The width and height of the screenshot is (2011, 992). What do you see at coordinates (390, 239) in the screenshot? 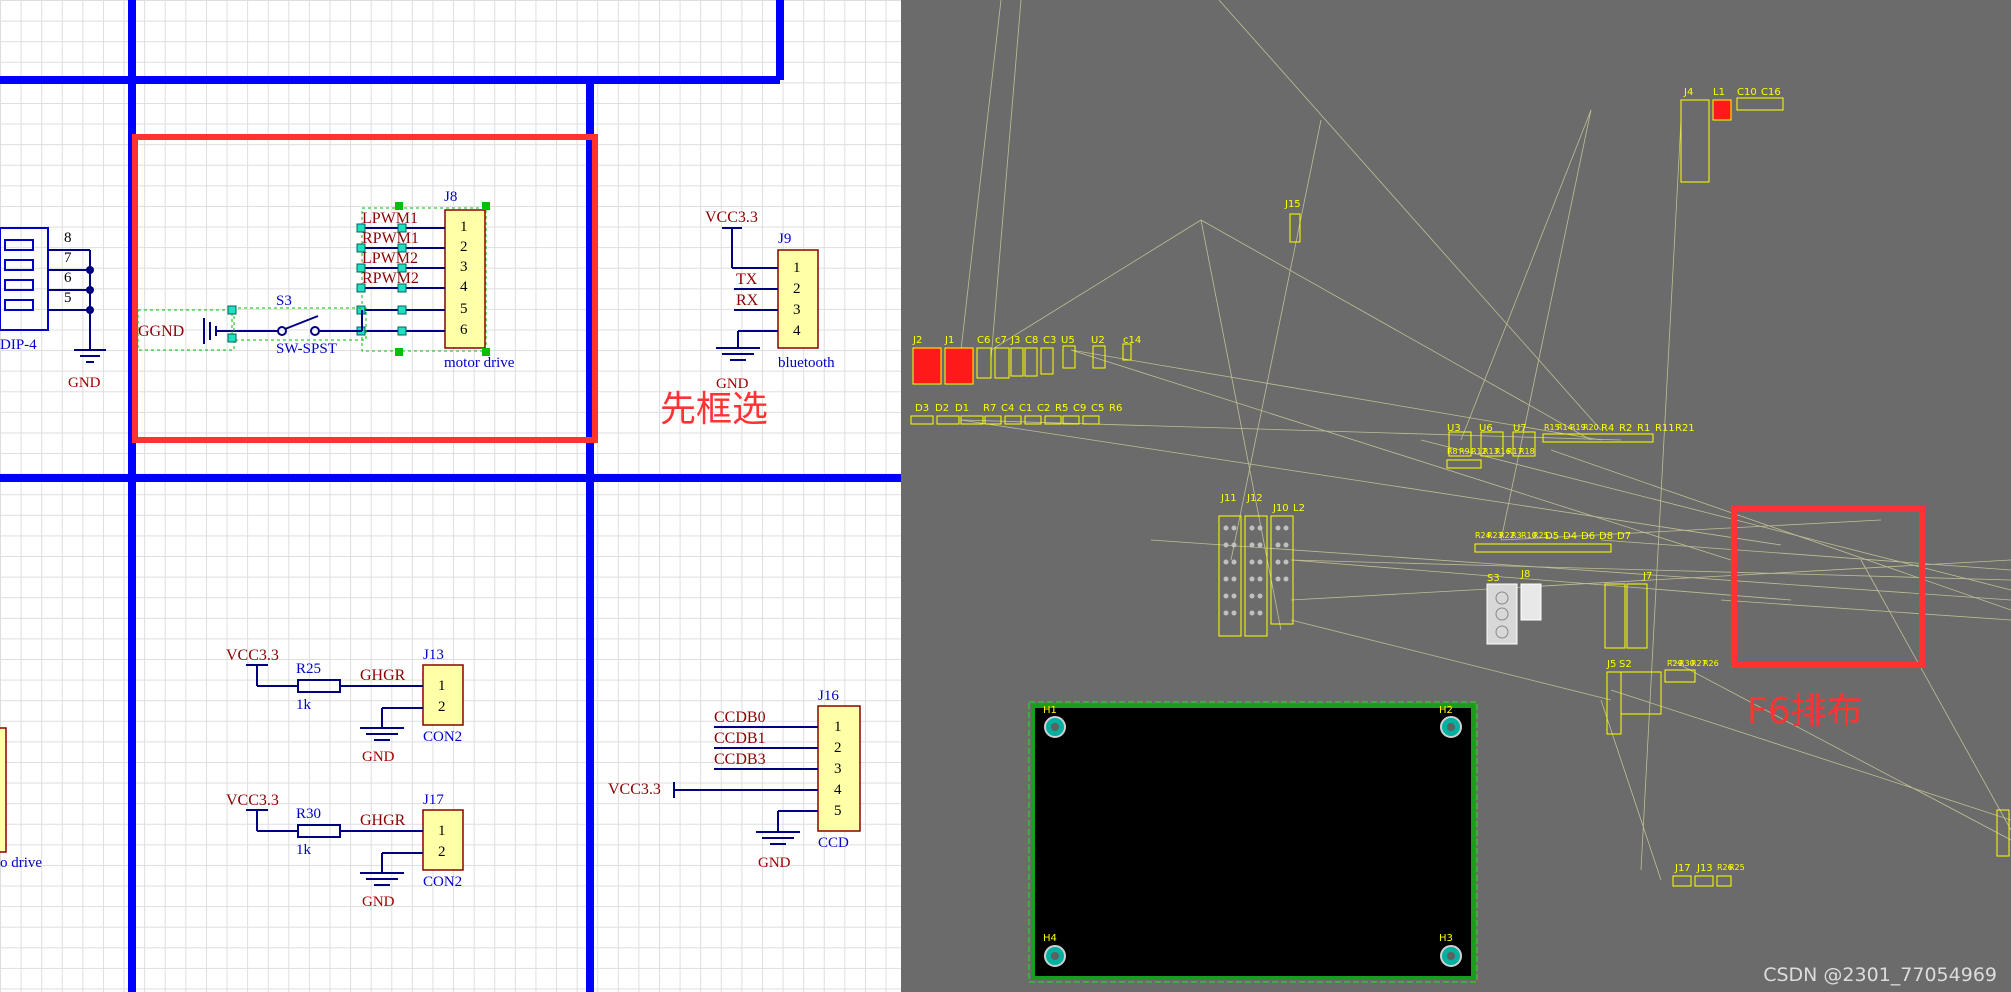
I see `net-label: RPWM1` at bounding box center [390, 239].